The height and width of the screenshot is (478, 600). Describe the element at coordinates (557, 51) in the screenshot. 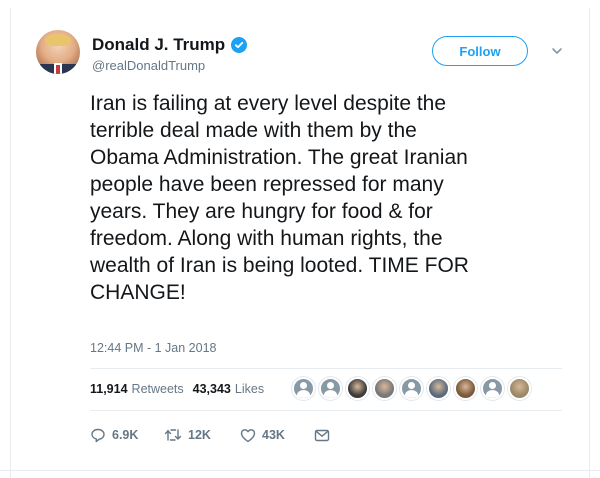

I see `chevron-down-icon` at that location.